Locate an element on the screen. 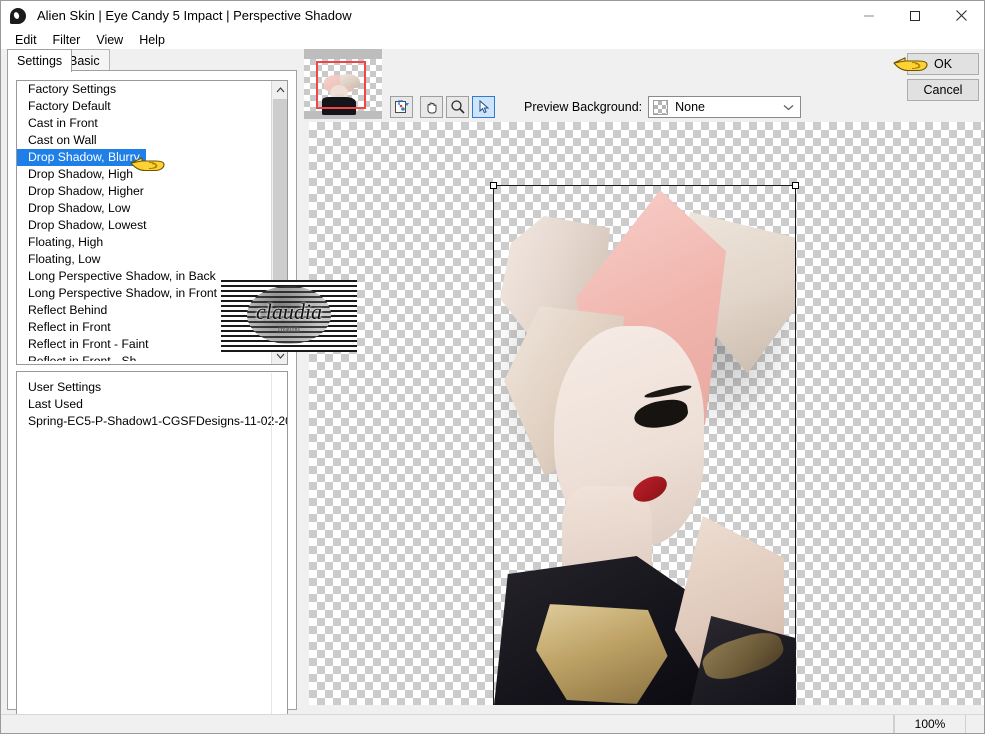 This screenshot has width=985, height=734. list-item: Factory Default is located at coordinates (144, 106).